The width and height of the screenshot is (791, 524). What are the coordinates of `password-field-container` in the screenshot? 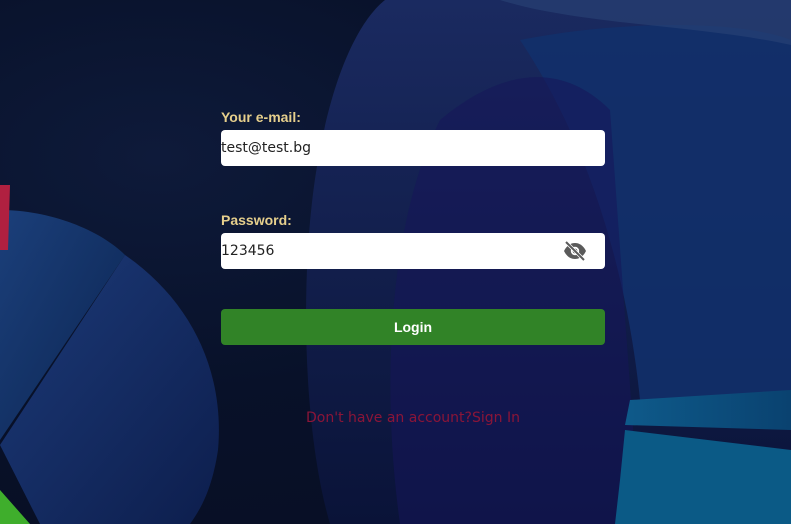 It's located at (413, 251).